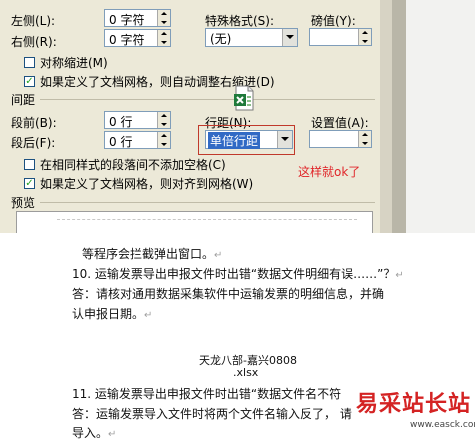  I want to click on left-indent-spinner: 0 字符, so click(137, 18).